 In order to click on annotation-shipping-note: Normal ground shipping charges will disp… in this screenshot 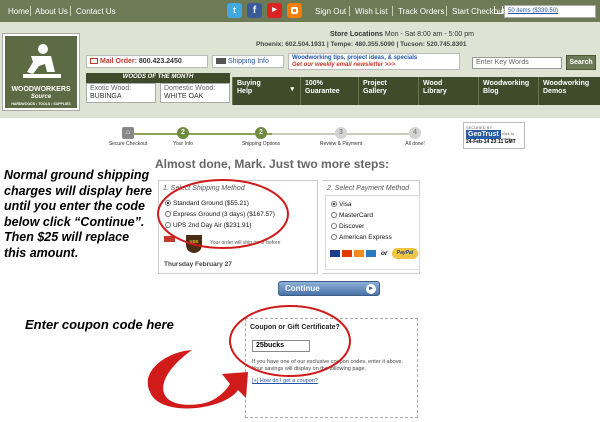, I will do `click(78, 214)`.